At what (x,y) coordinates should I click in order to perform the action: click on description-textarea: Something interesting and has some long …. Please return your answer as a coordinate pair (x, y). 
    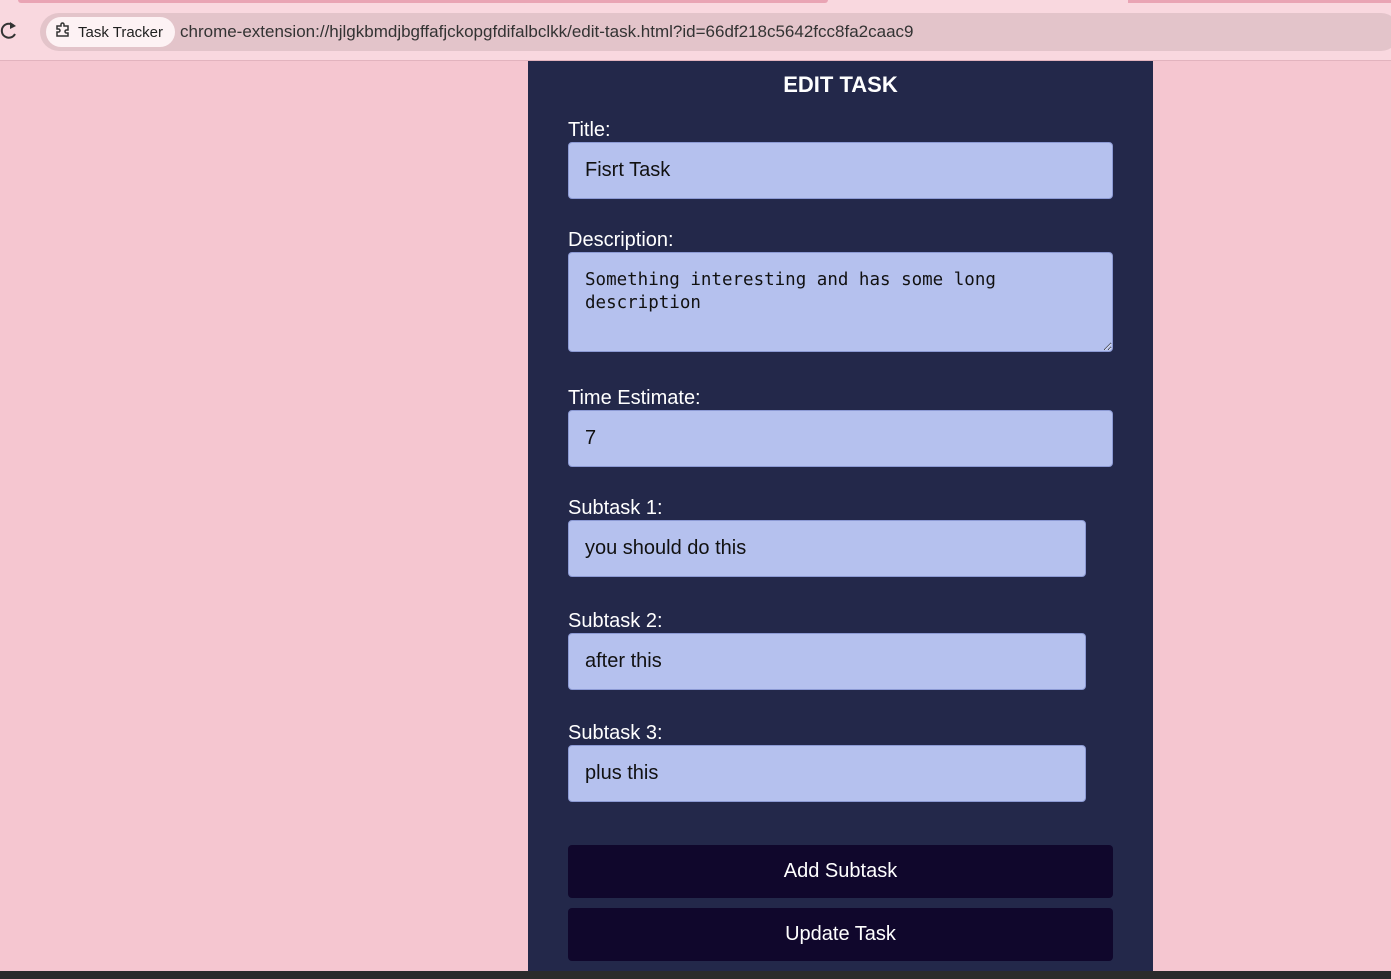
    Looking at the image, I should click on (840, 302).